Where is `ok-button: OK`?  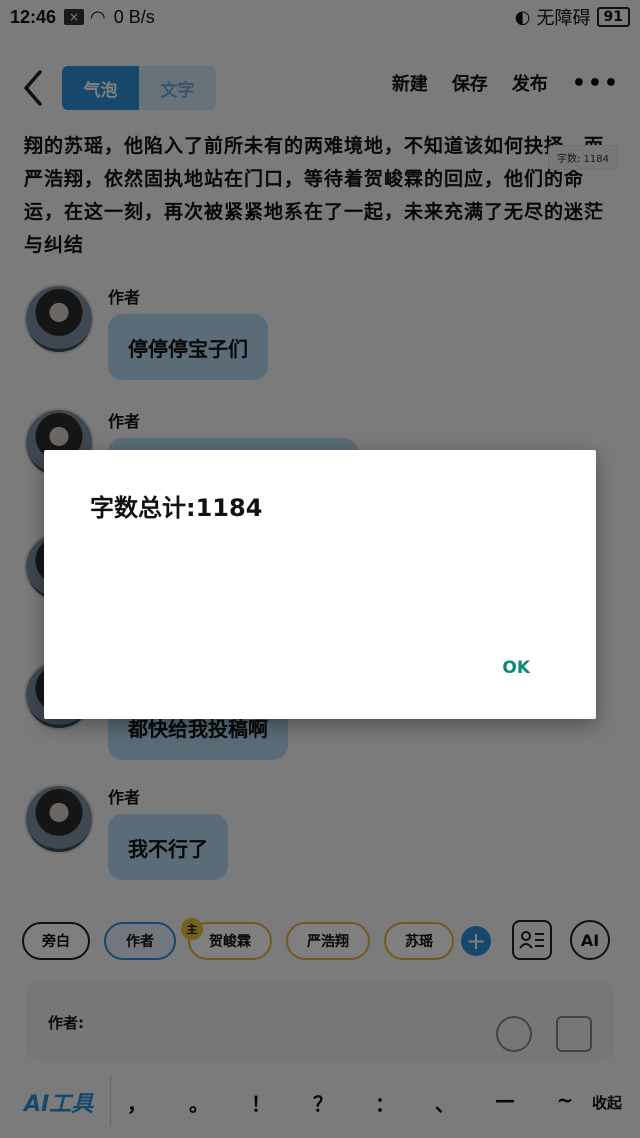
ok-button: OK is located at coordinates (516, 668).